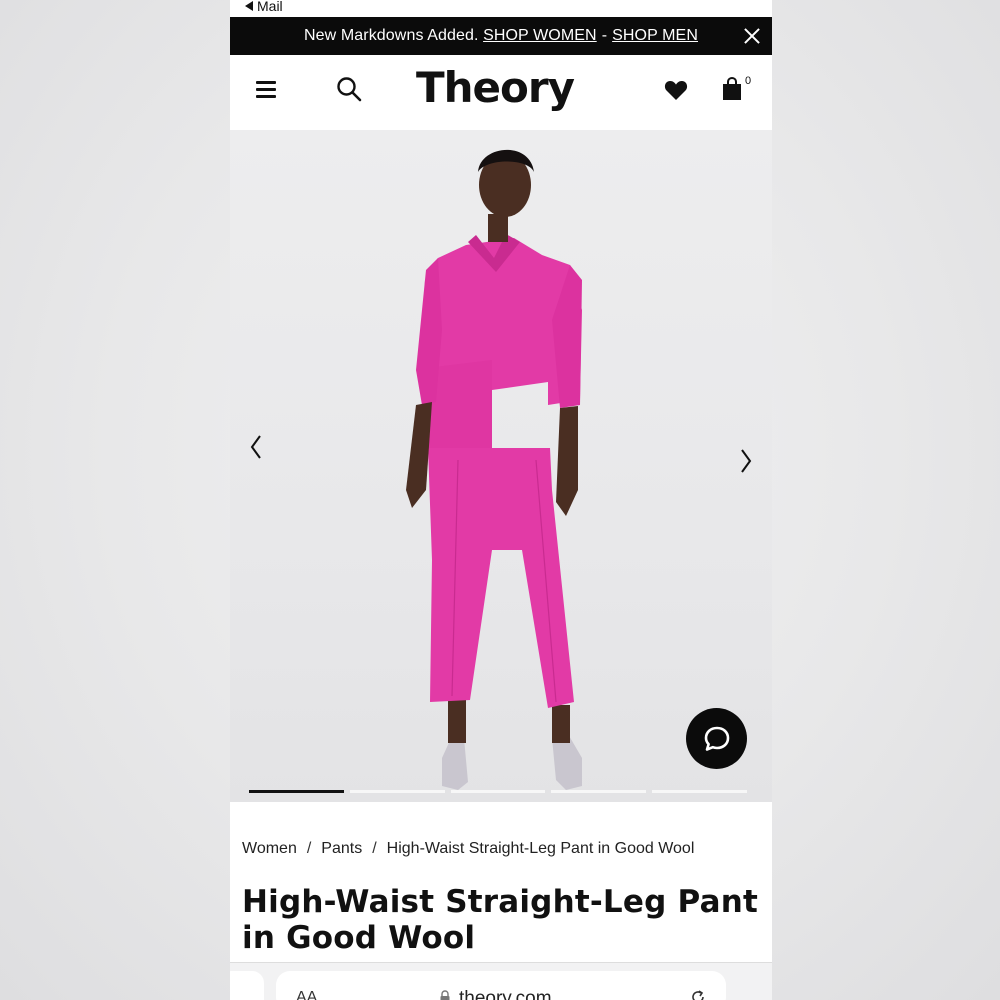  Describe the element at coordinates (269, 849) in the screenshot. I see `breadcrumb-women: Women` at that location.